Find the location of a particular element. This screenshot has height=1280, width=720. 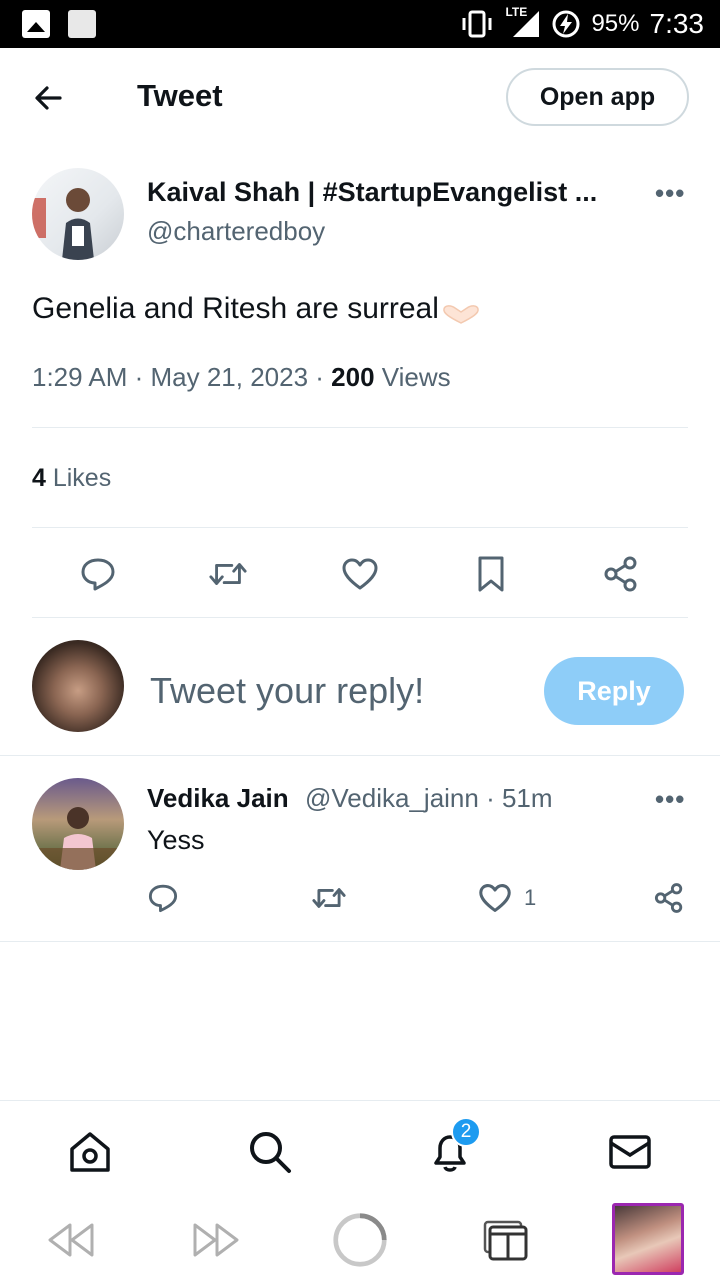

nav-home is located at coordinates (90, 1152).